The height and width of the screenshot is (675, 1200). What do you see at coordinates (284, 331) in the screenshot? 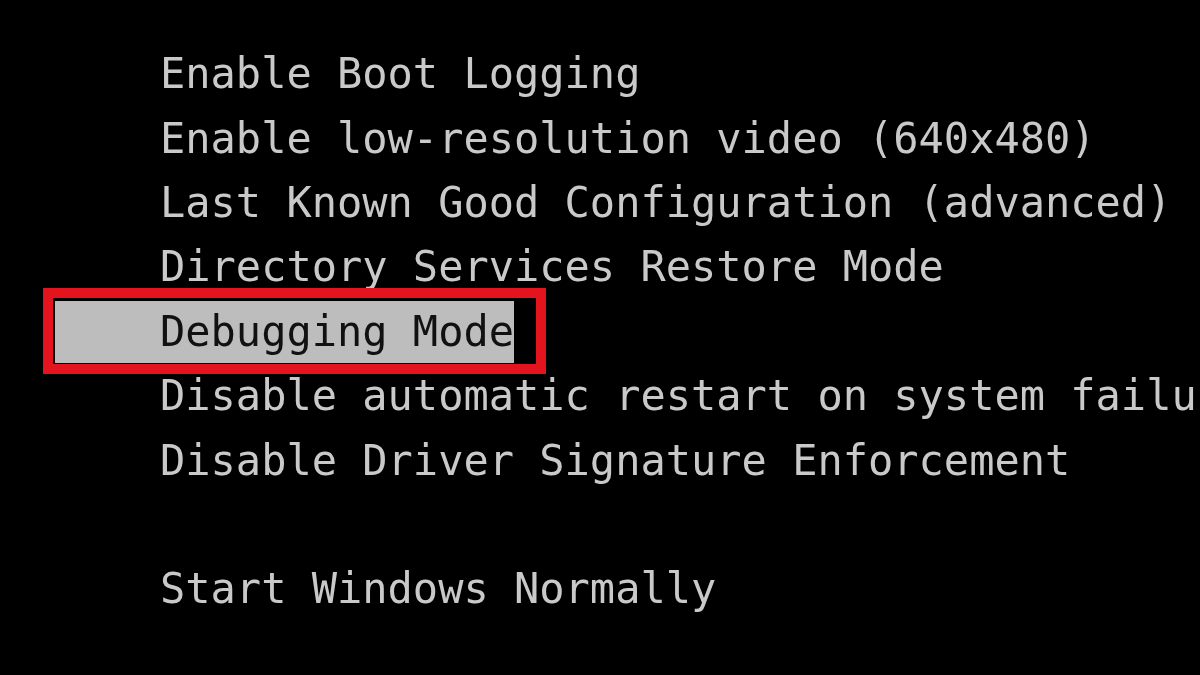
I see `menu-item: Debugging Mode` at bounding box center [284, 331].